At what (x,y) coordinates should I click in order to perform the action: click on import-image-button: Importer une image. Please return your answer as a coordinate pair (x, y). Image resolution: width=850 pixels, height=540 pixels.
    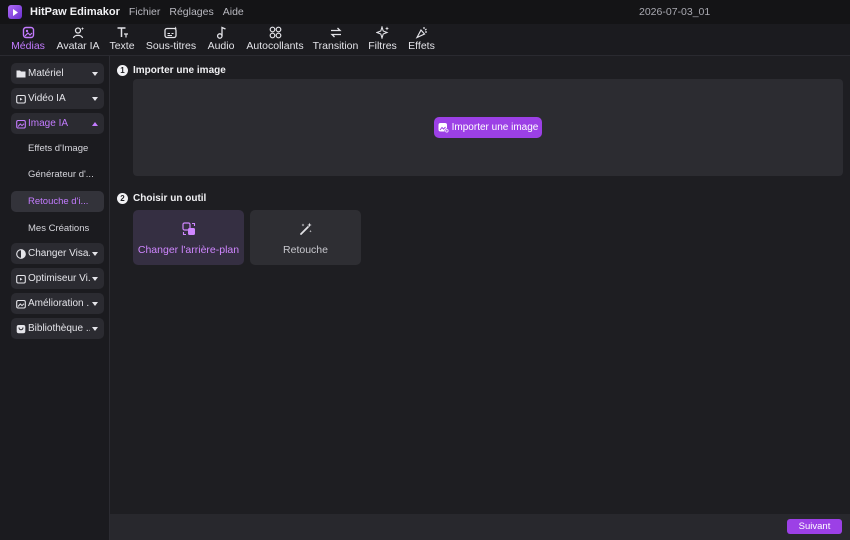
    Looking at the image, I should click on (488, 127).